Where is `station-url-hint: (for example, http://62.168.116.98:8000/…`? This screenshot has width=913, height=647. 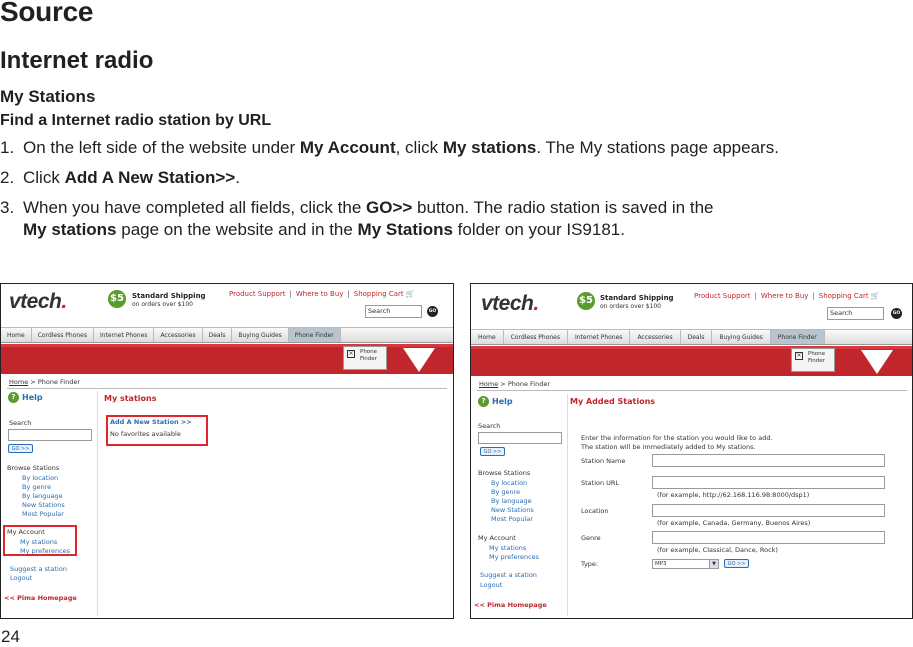
station-url-hint: (for example, http://62.168.116.98:8000/… is located at coordinates (733, 495).